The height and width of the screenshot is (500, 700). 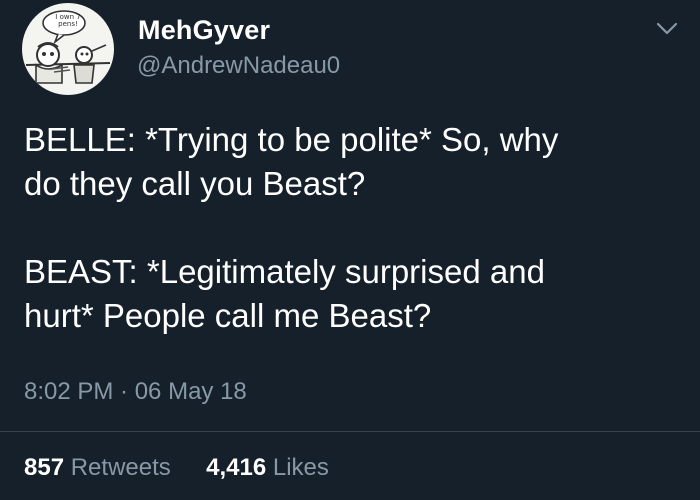 I want to click on retweets-label: Retweets, so click(x=120, y=467).